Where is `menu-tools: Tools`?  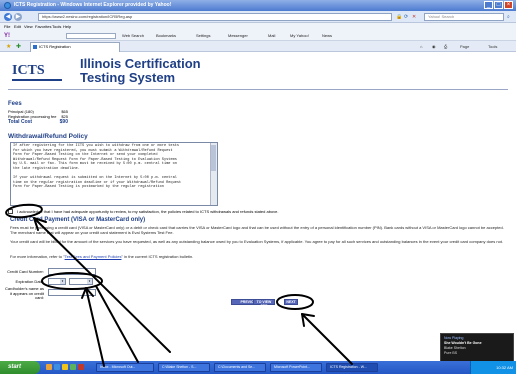 menu-tools: Tools is located at coordinates (56, 26).